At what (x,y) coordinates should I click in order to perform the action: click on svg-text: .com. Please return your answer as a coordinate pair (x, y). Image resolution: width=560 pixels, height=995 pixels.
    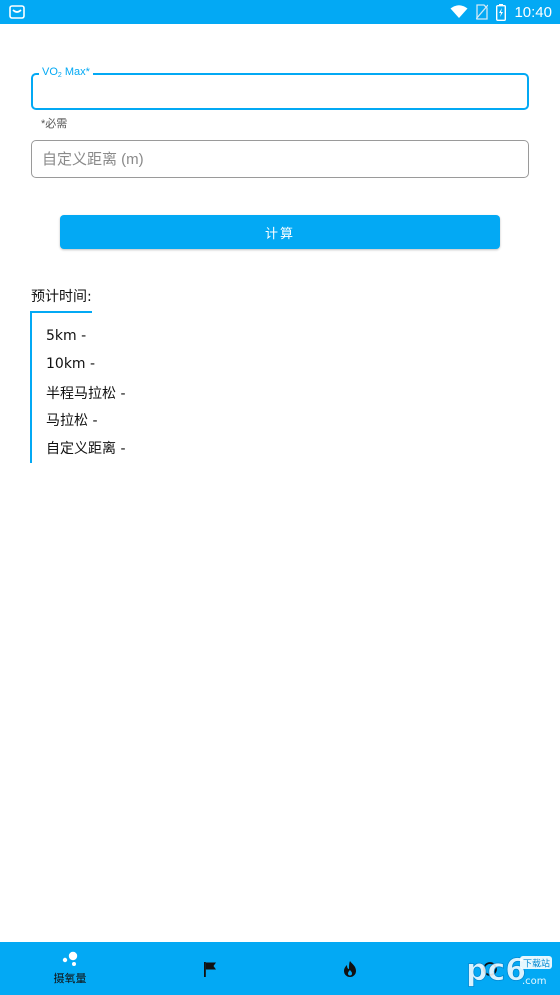
    Looking at the image, I should click on (534, 981).